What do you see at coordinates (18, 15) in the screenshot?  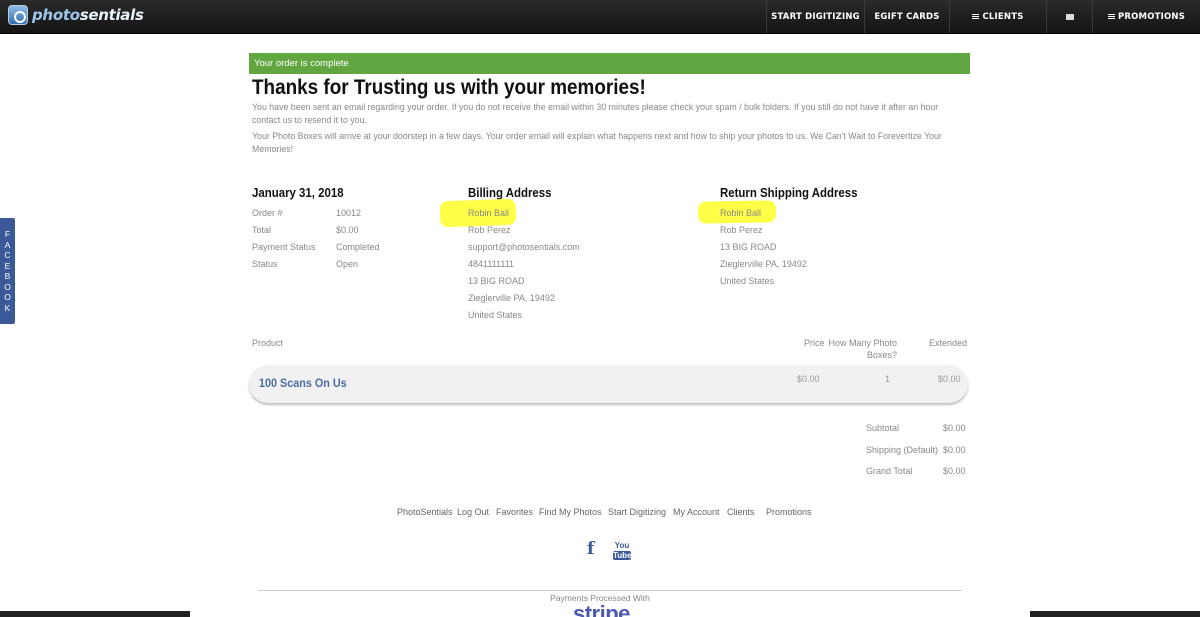 I see `camera-lens-icon` at bounding box center [18, 15].